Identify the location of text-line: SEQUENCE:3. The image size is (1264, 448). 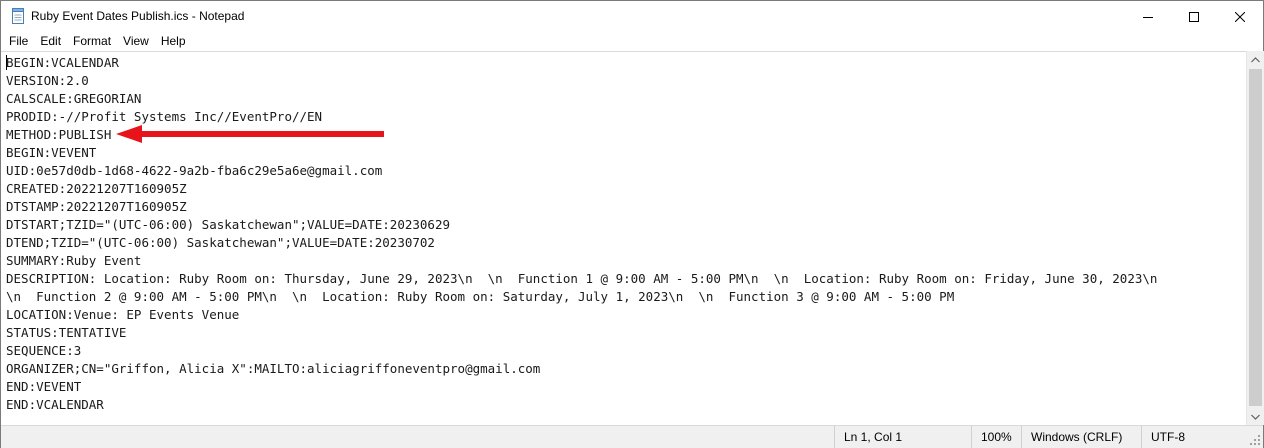
(581, 351).